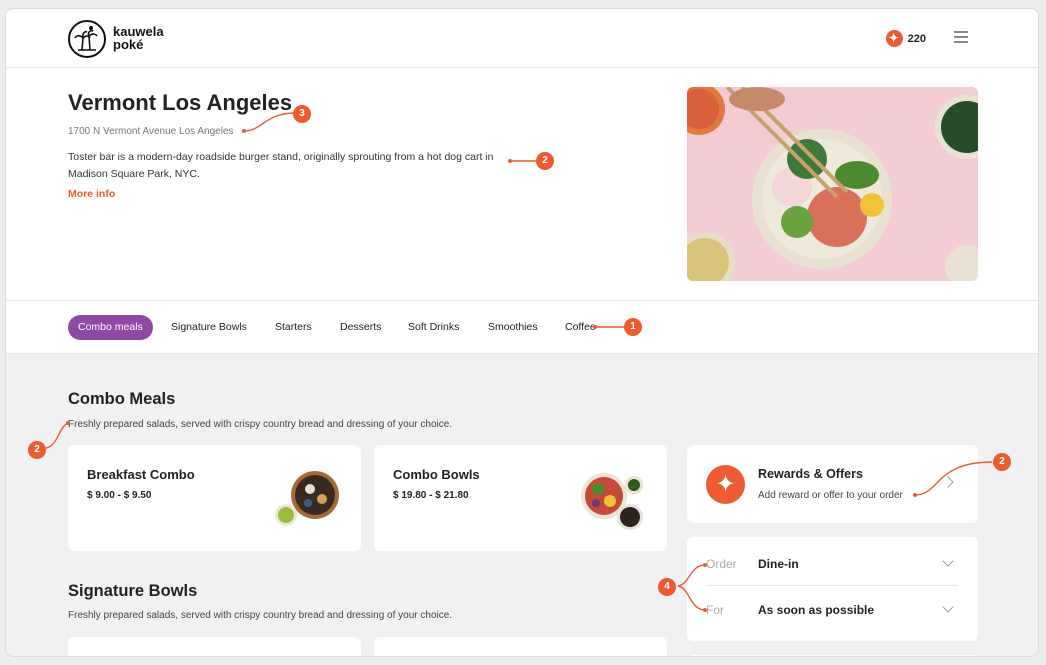  What do you see at coordinates (180, 102) in the screenshot?
I see `store-name: Vermont Los Angeles` at bounding box center [180, 102].